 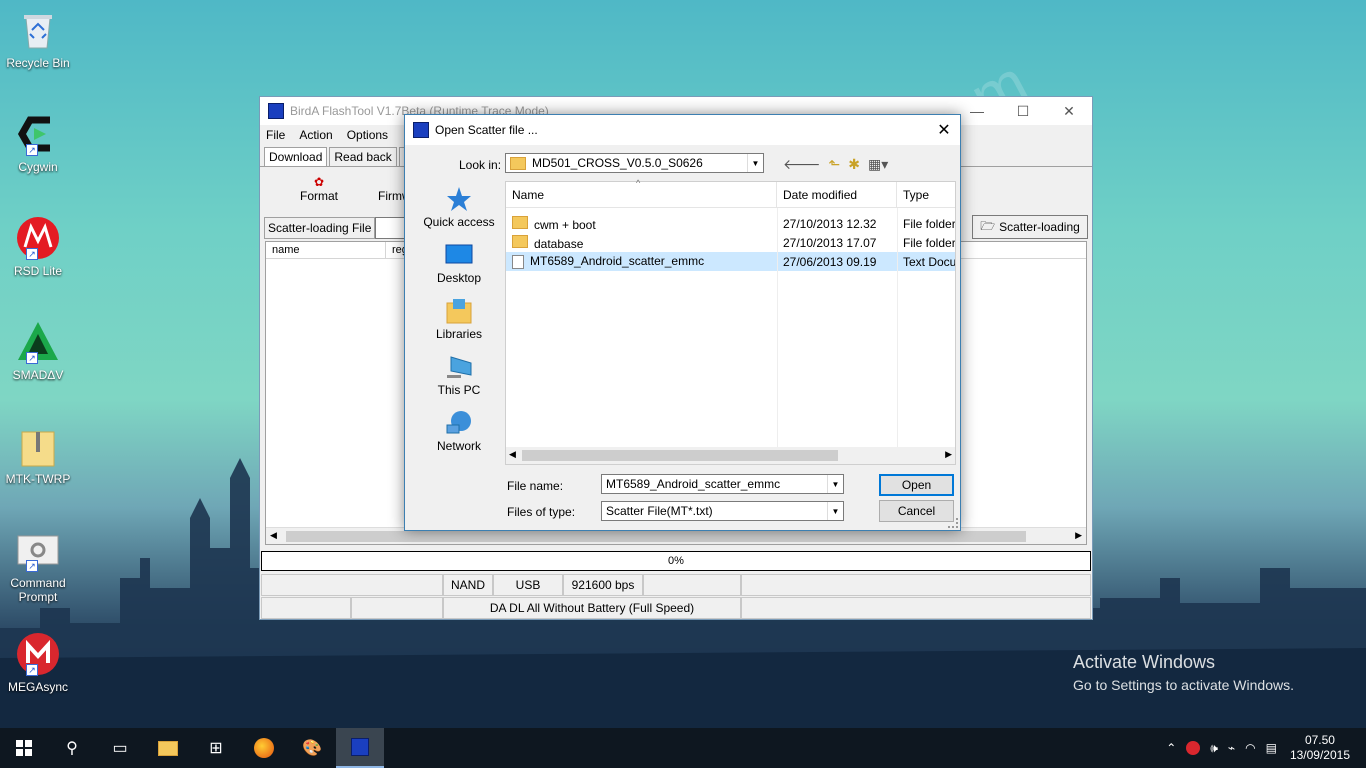 What do you see at coordinates (326, 250) in the screenshot?
I see `column-name: name` at bounding box center [326, 250].